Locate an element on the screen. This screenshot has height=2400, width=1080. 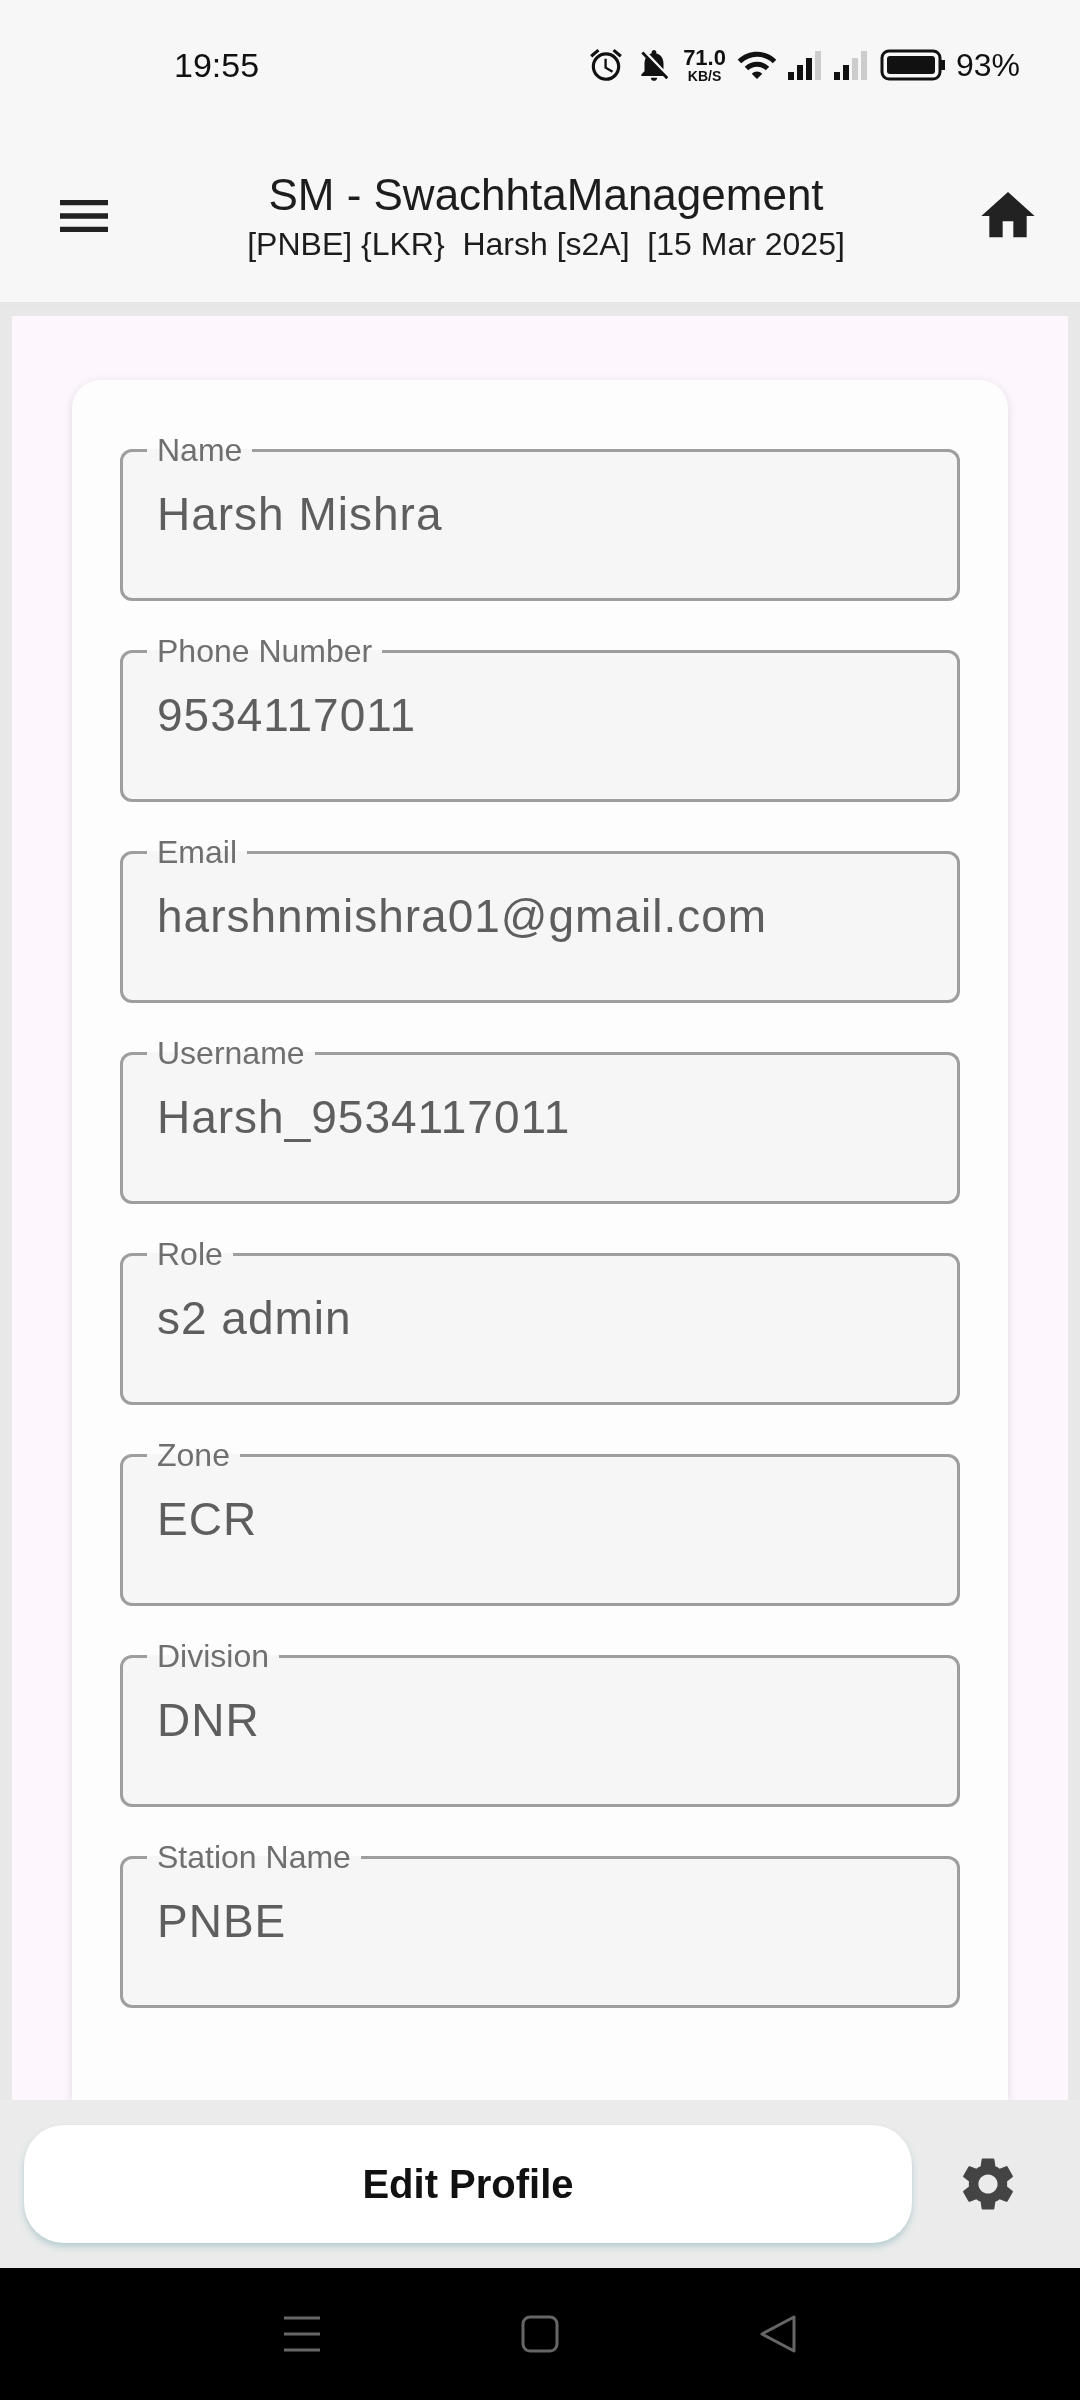
field-label: Email is located at coordinates (197, 852).